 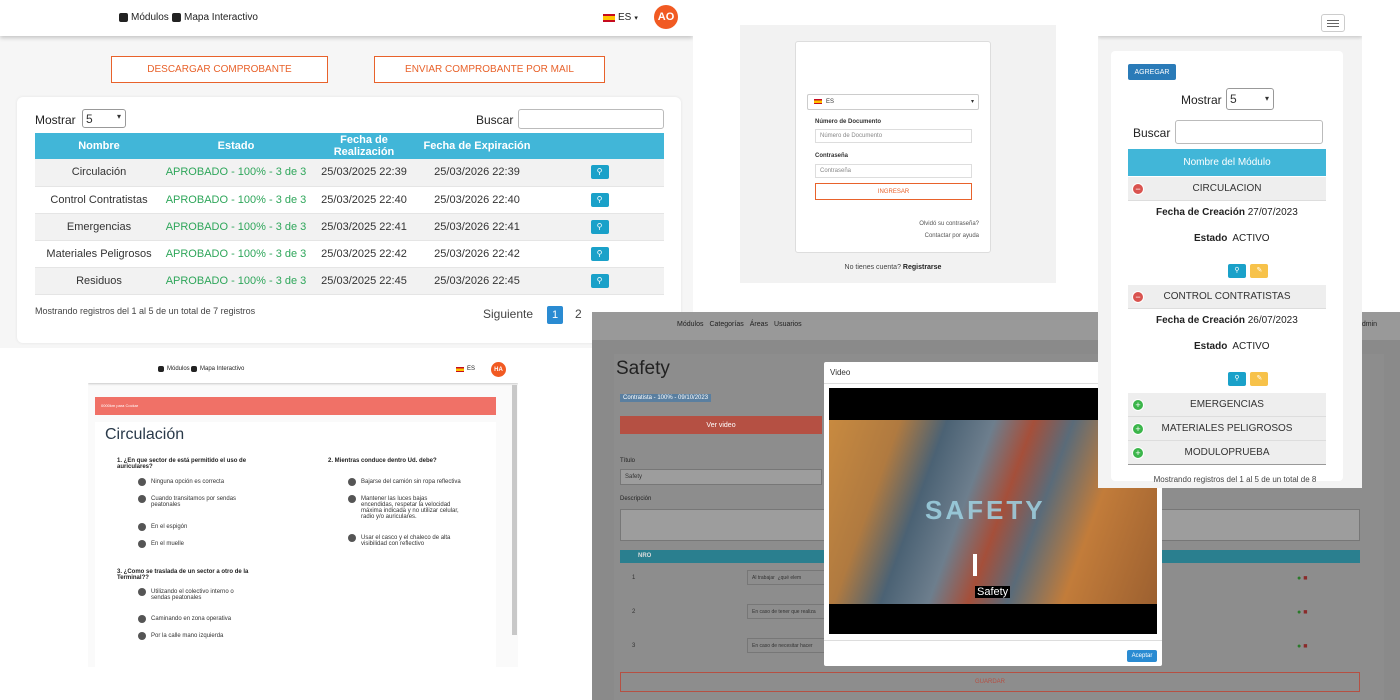 What do you see at coordinates (952, 236) in the screenshot?
I see `help-link: Contactar por ayuda` at bounding box center [952, 236].